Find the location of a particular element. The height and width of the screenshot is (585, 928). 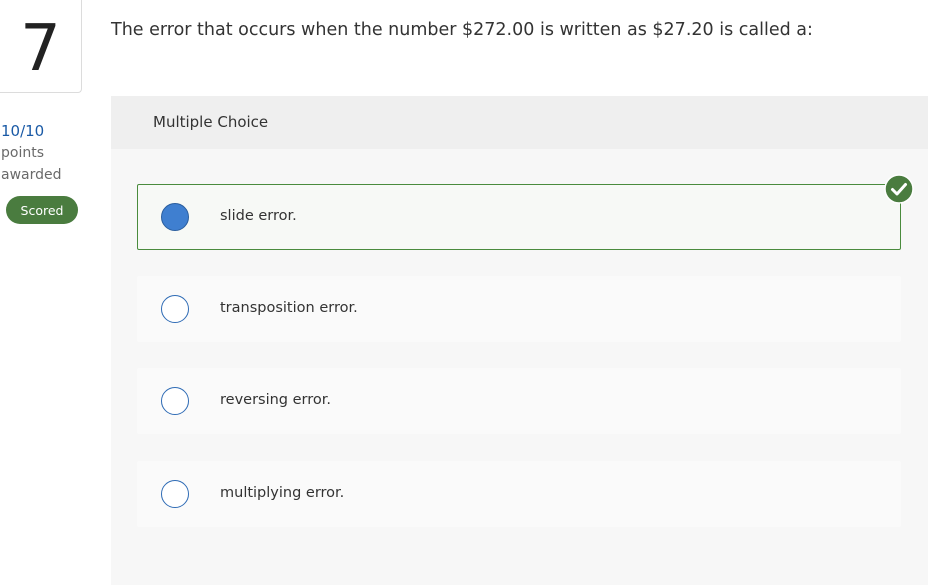

panel-title: Multiple Choice is located at coordinates (211, 122).